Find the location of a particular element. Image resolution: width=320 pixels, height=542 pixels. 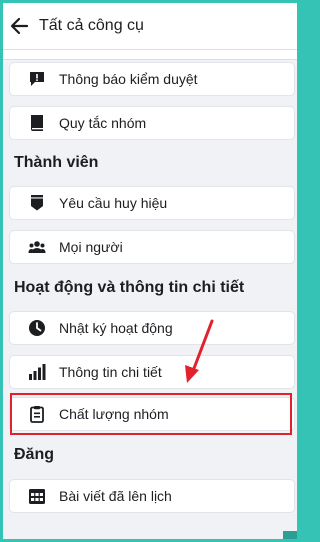

menu-item-label: Yêu cầu huy hiệu is located at coordinates (113, 203).